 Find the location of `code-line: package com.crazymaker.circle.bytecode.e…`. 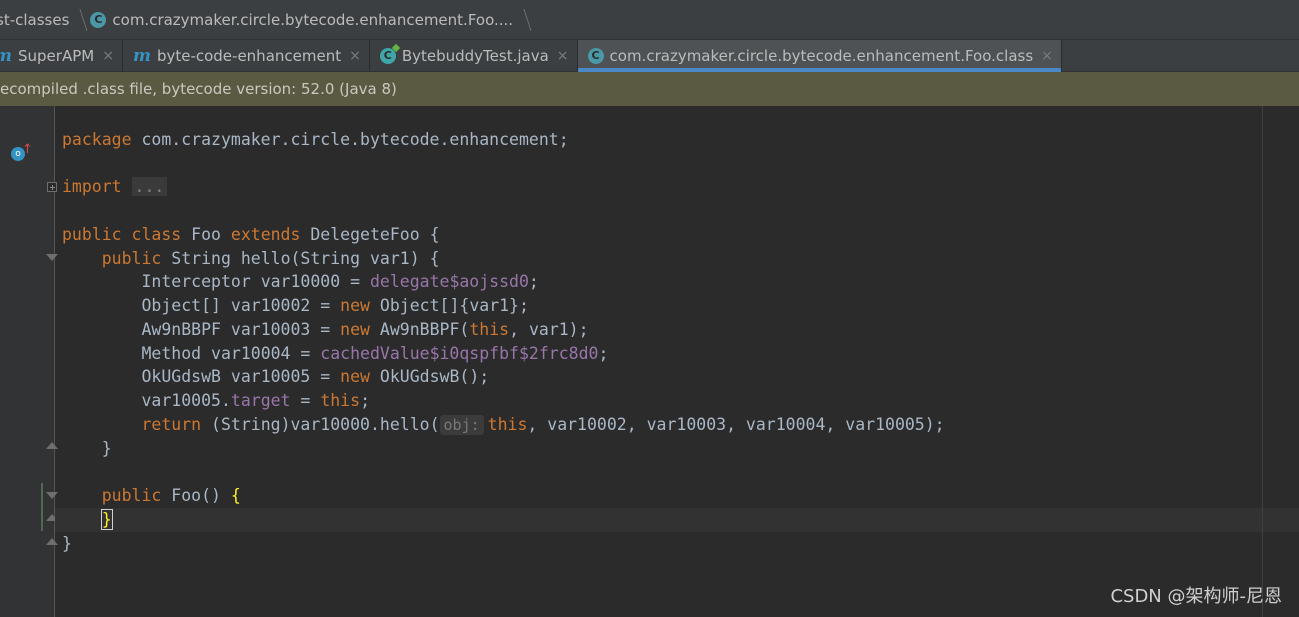

code-line: package com.crazymaker.circle.bytecode.e… is located at coordinates (315, 140).